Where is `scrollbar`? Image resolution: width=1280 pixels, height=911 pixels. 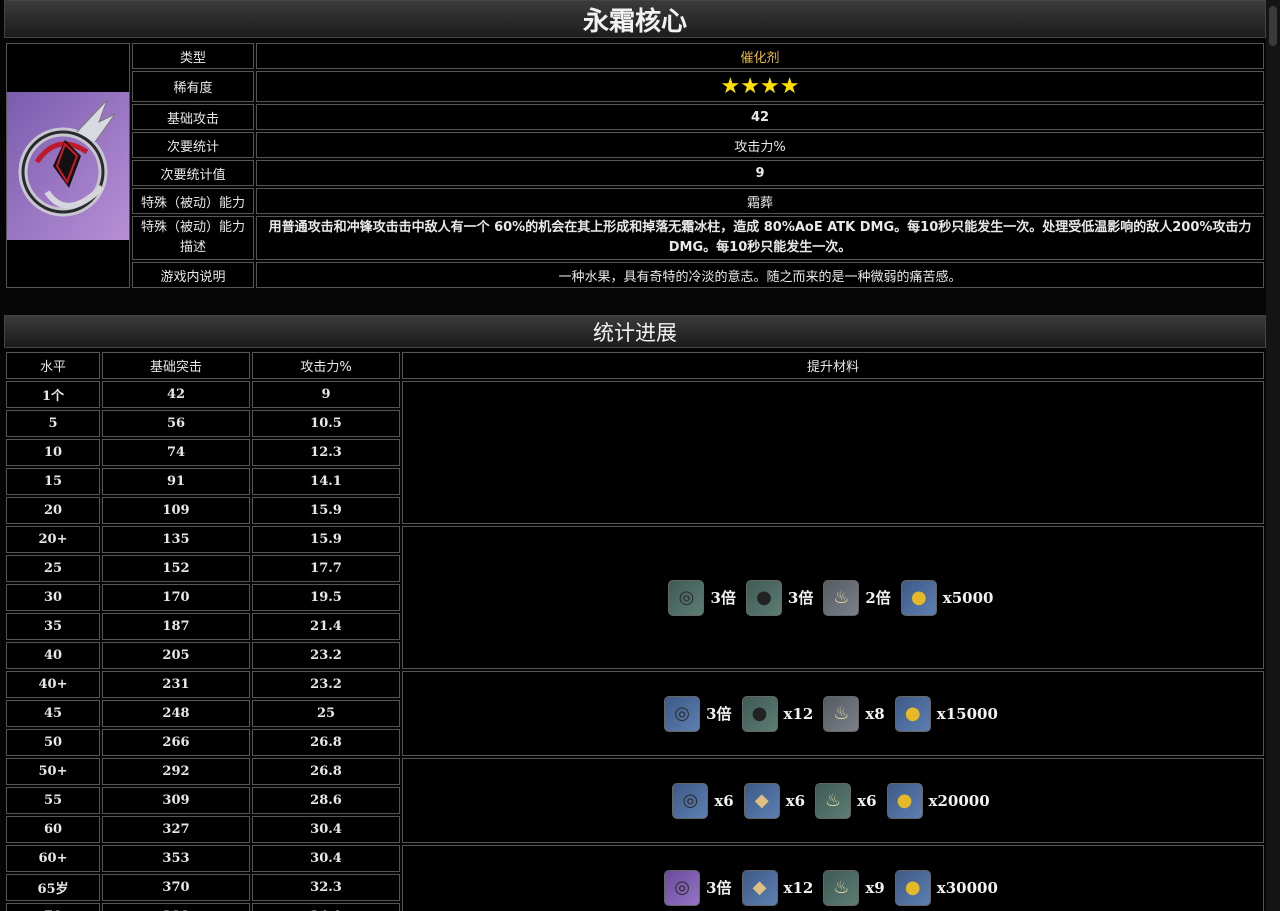
scrollbar is located at coordinates (1273, 455).